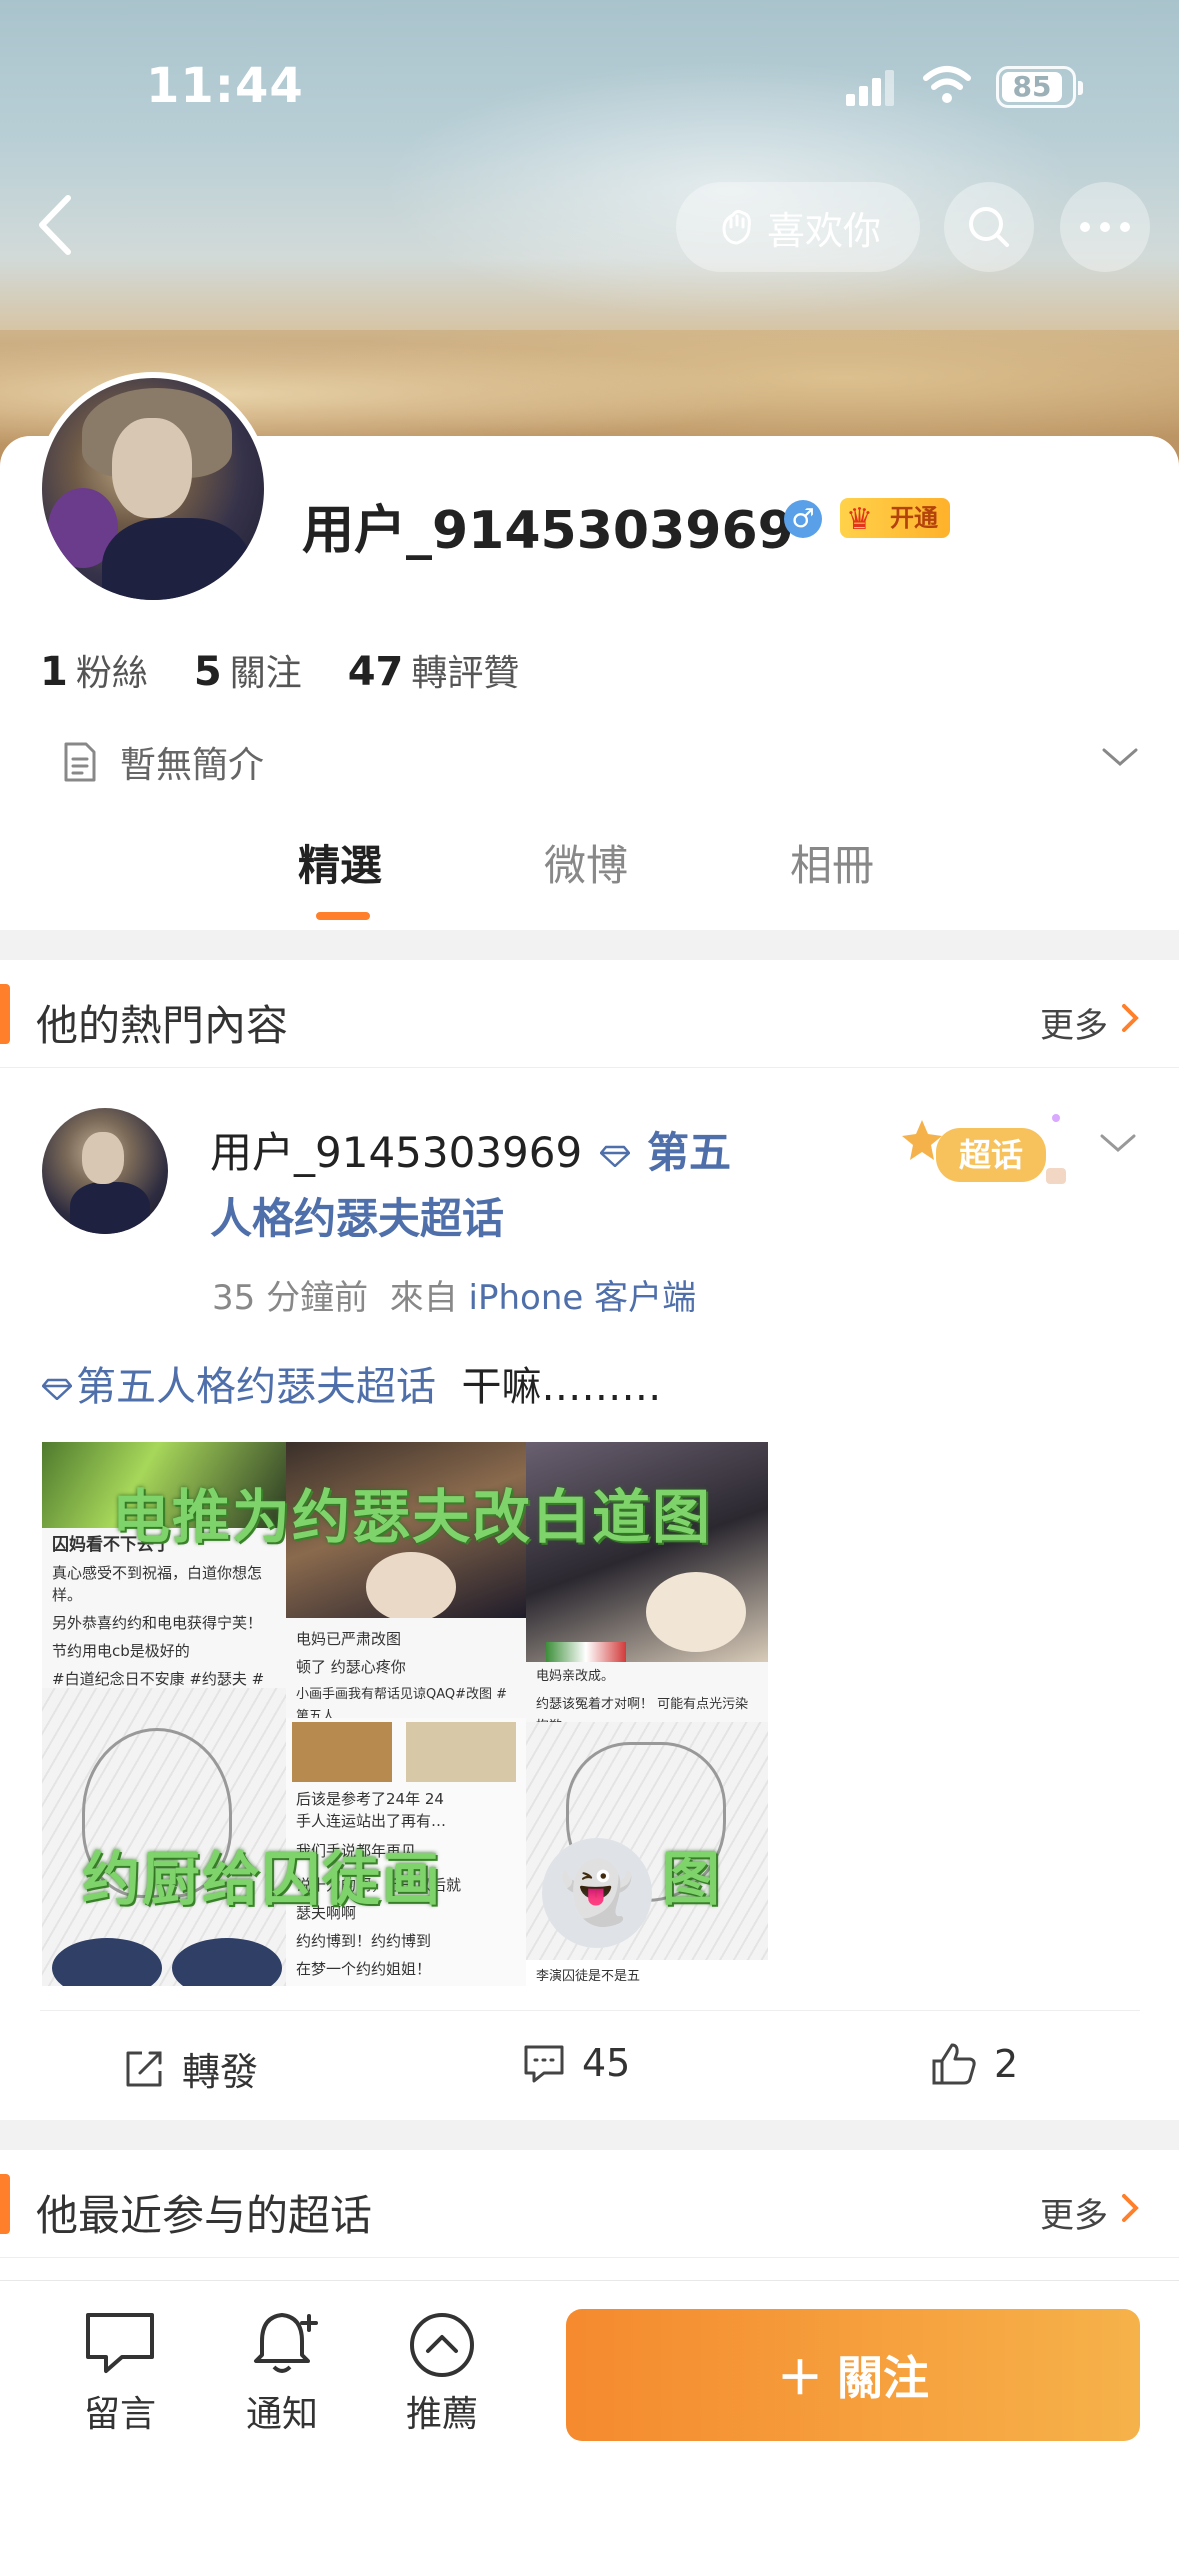  Describe the element at coordinates (256, 1387) in the screenshot. I see `post-text-topic: 第五人格约瑟夫超话` at that location.